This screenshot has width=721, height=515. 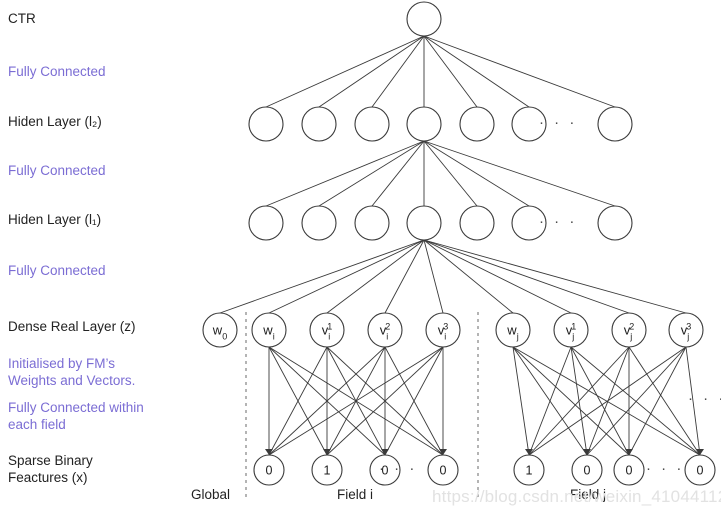 I want to click on sparse-node-label-xj2: 0, so click(x=587, y=471).